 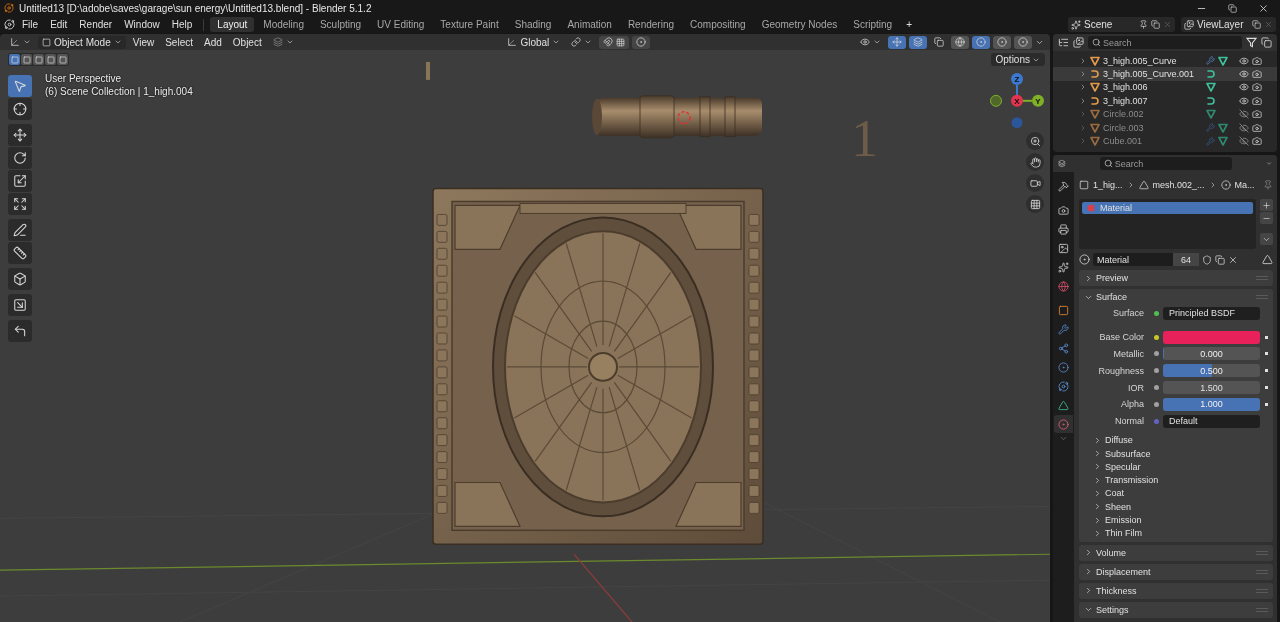 I want to click on workspace-tab: Layout, so click(x=232, y=24).